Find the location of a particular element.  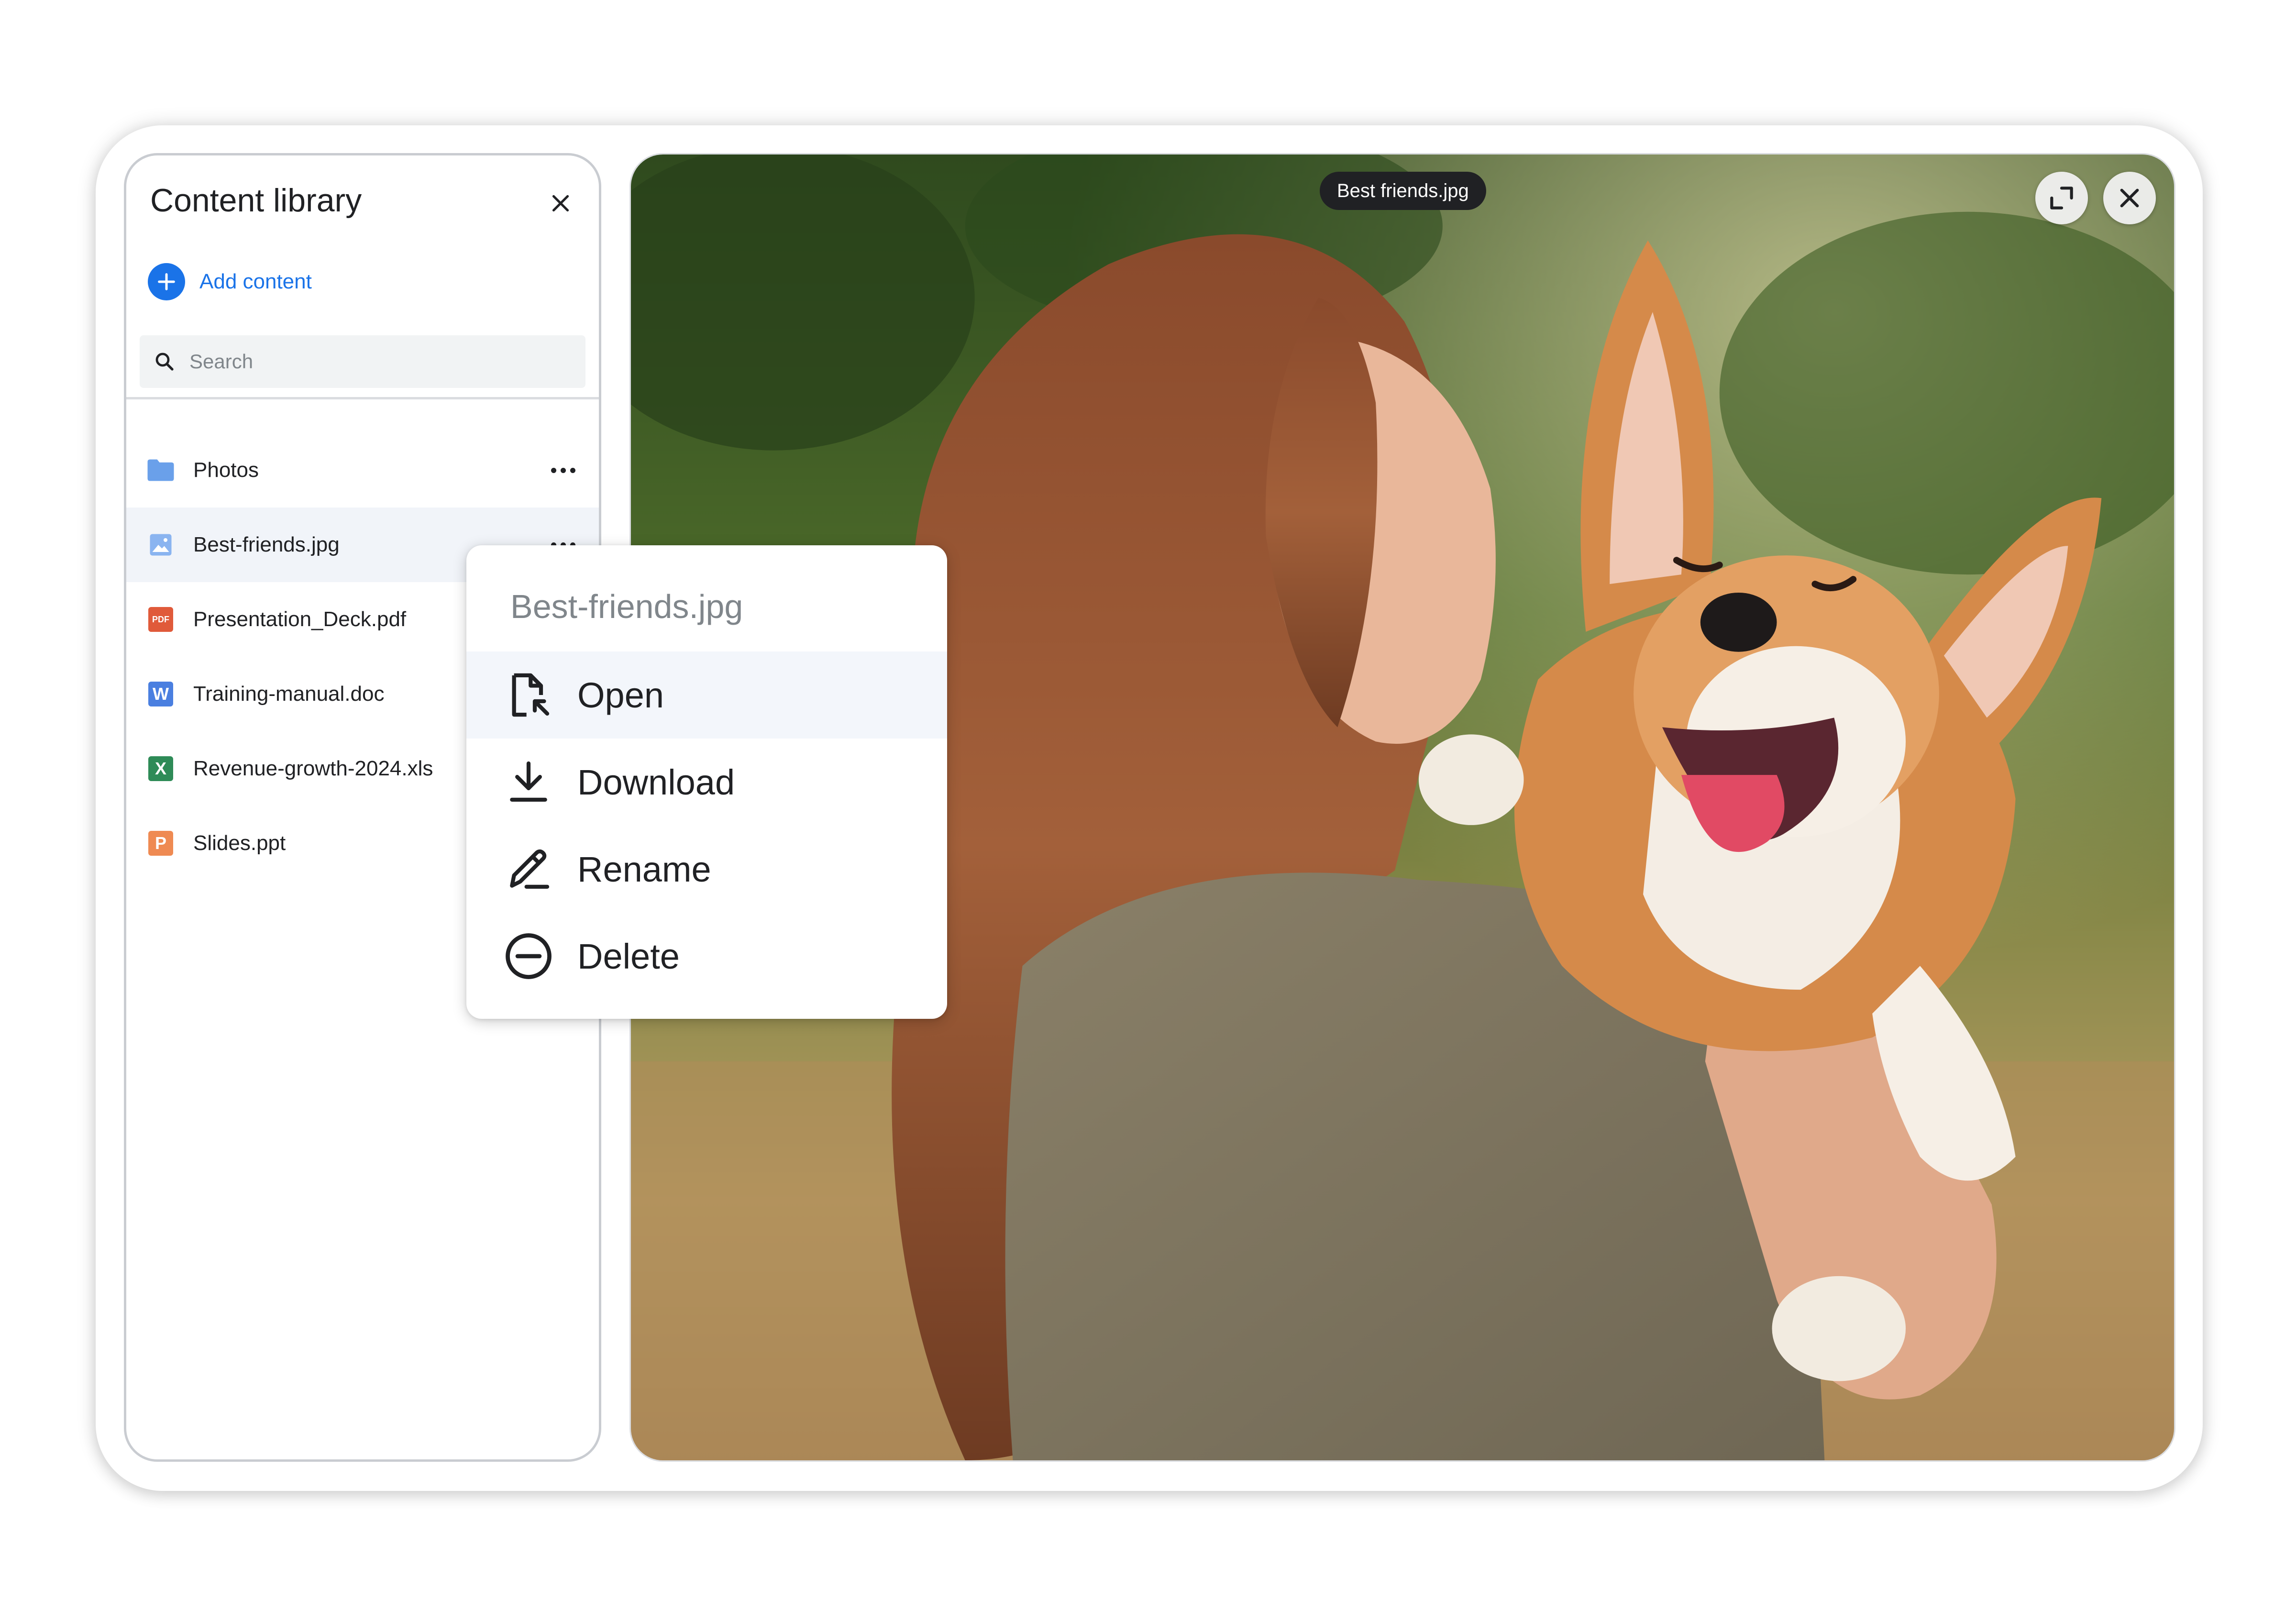

menu-item-open: Open is located at coordinates (707, 695).